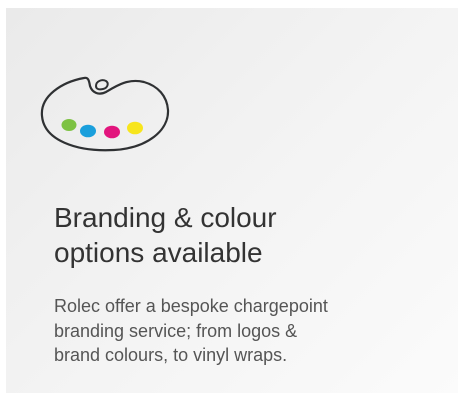  What do you see at coordinates (165, 217) in the screenshot?
I see `card-title-line: Branding & colour` at bounding box center [165, 217].